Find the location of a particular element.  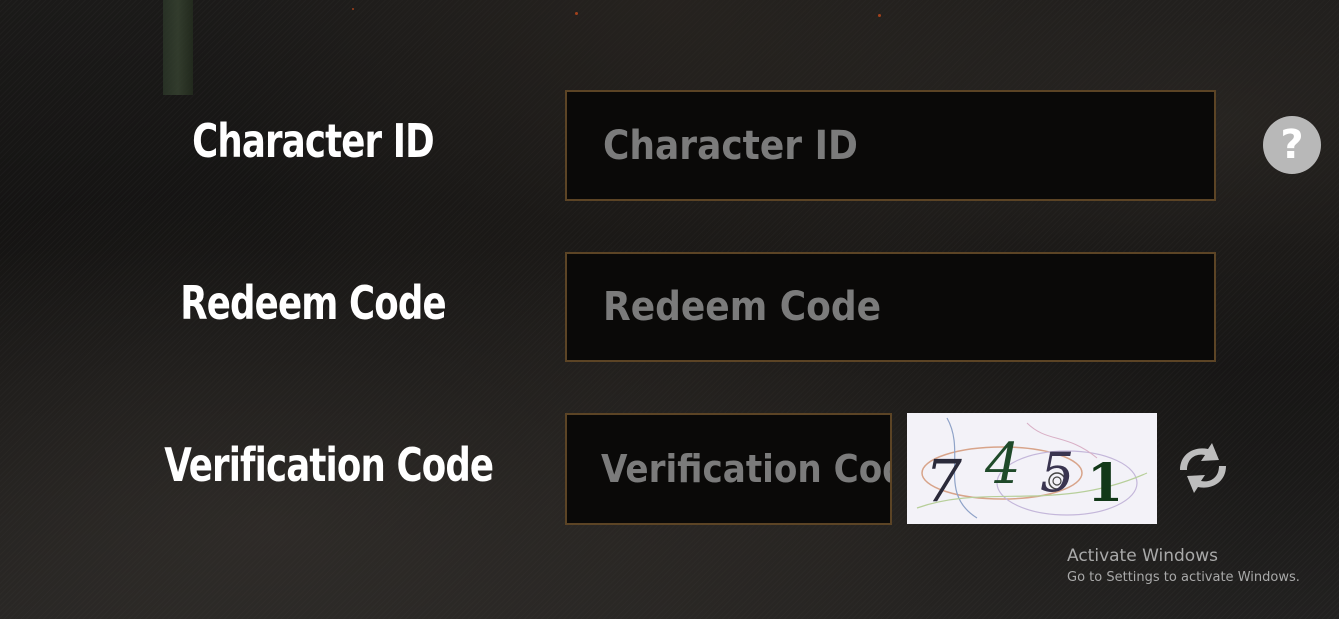

captcha-char: 1 is located at coordinates (1105, 483).